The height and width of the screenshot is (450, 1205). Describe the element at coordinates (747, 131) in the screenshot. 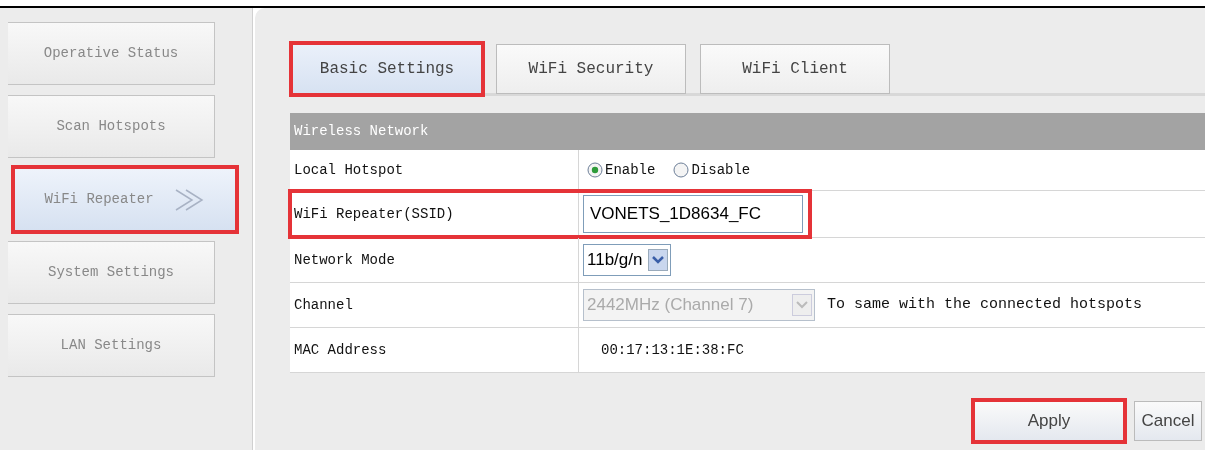

I see `section-header: Wireless Network` at that location.